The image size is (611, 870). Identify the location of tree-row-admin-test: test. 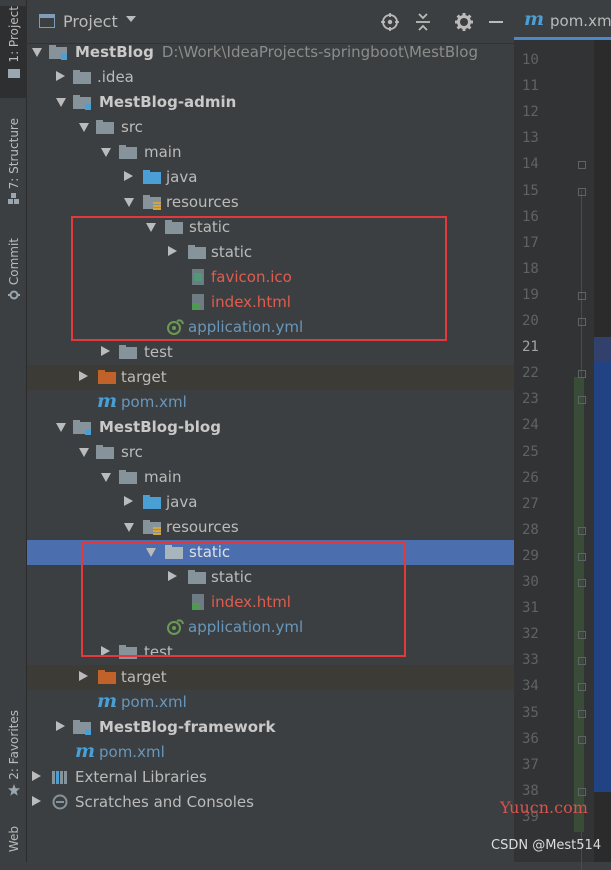
(270, 352).